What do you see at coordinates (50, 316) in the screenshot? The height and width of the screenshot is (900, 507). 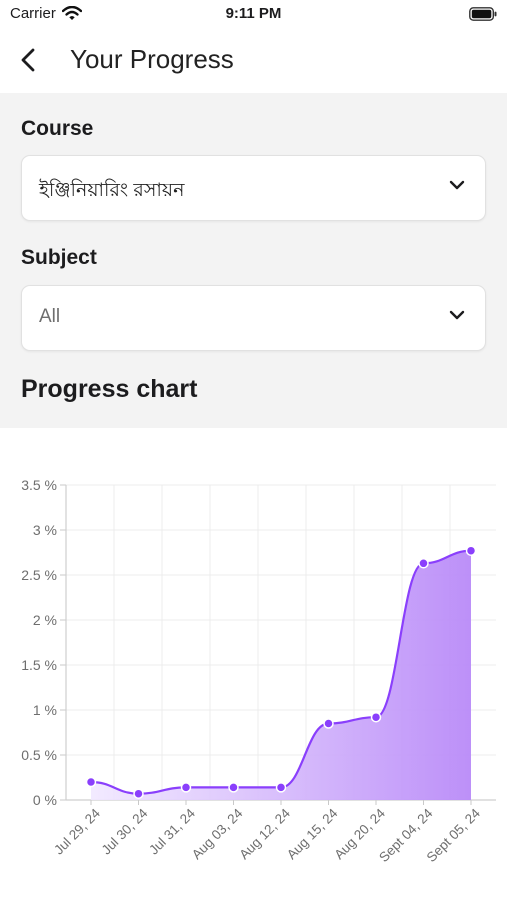 I see `subject-select-value: All` at bounding box center [50, 316].